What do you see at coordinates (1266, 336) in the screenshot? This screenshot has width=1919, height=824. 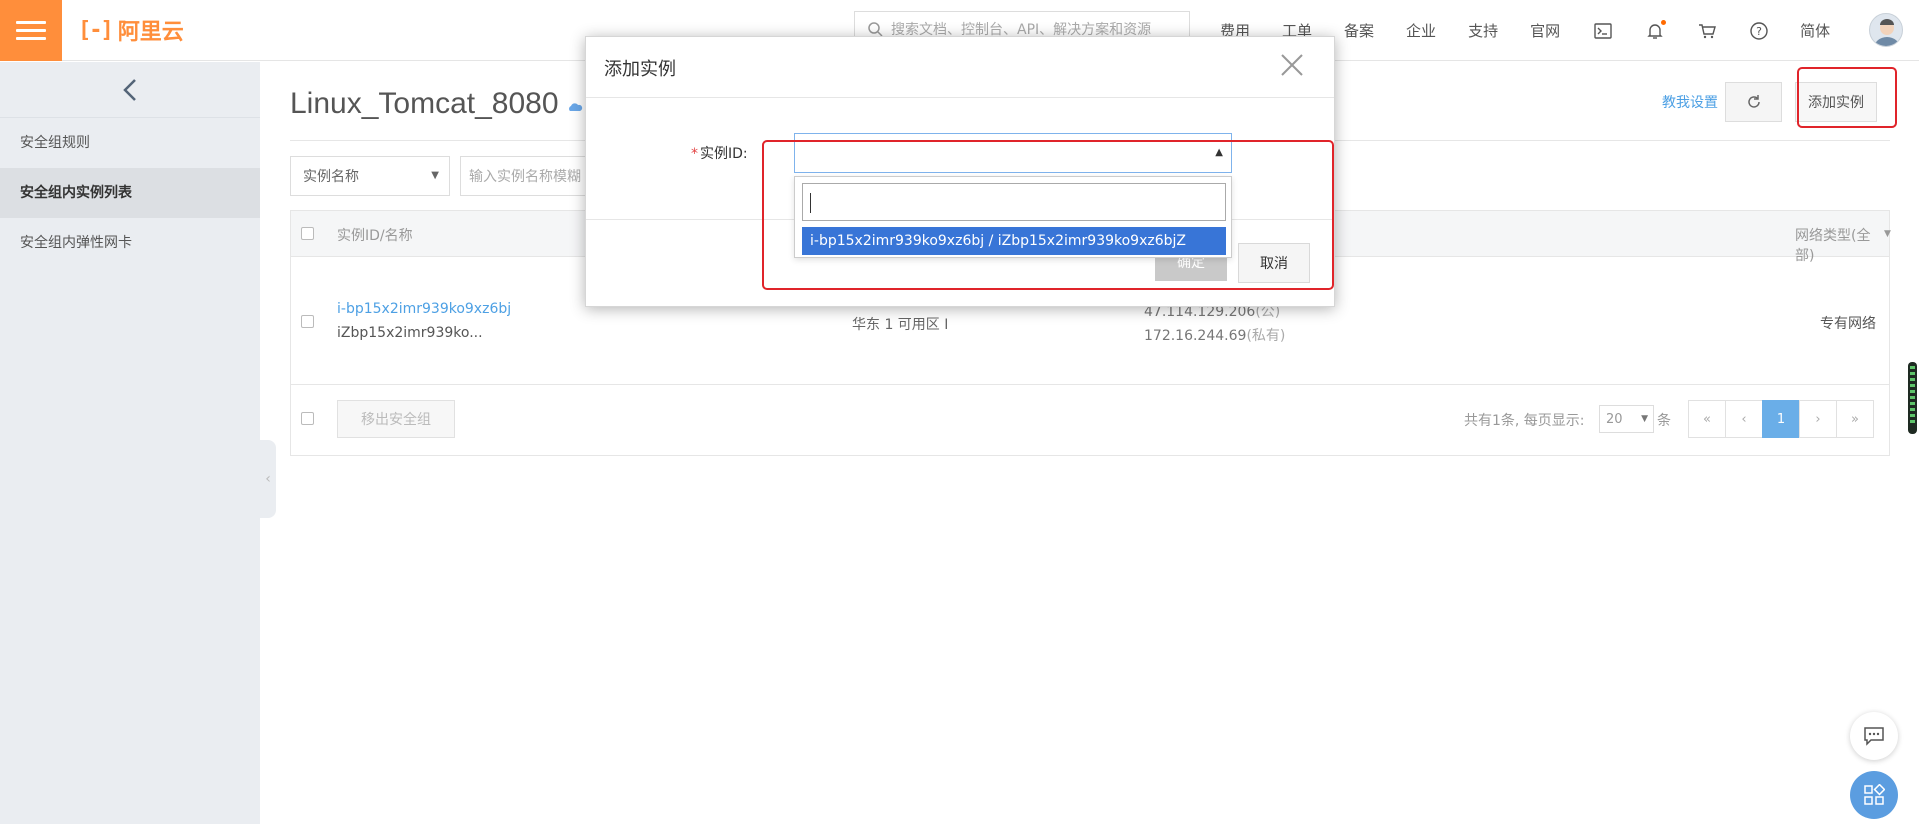 I see `private-ip-tag: (私有)` at bounding box center [1266, 336].